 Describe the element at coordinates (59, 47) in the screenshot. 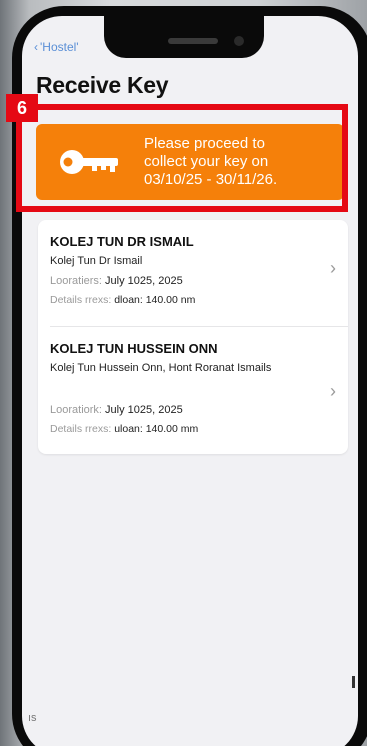

I see `back-button-label: 'Hostel'` at that location.